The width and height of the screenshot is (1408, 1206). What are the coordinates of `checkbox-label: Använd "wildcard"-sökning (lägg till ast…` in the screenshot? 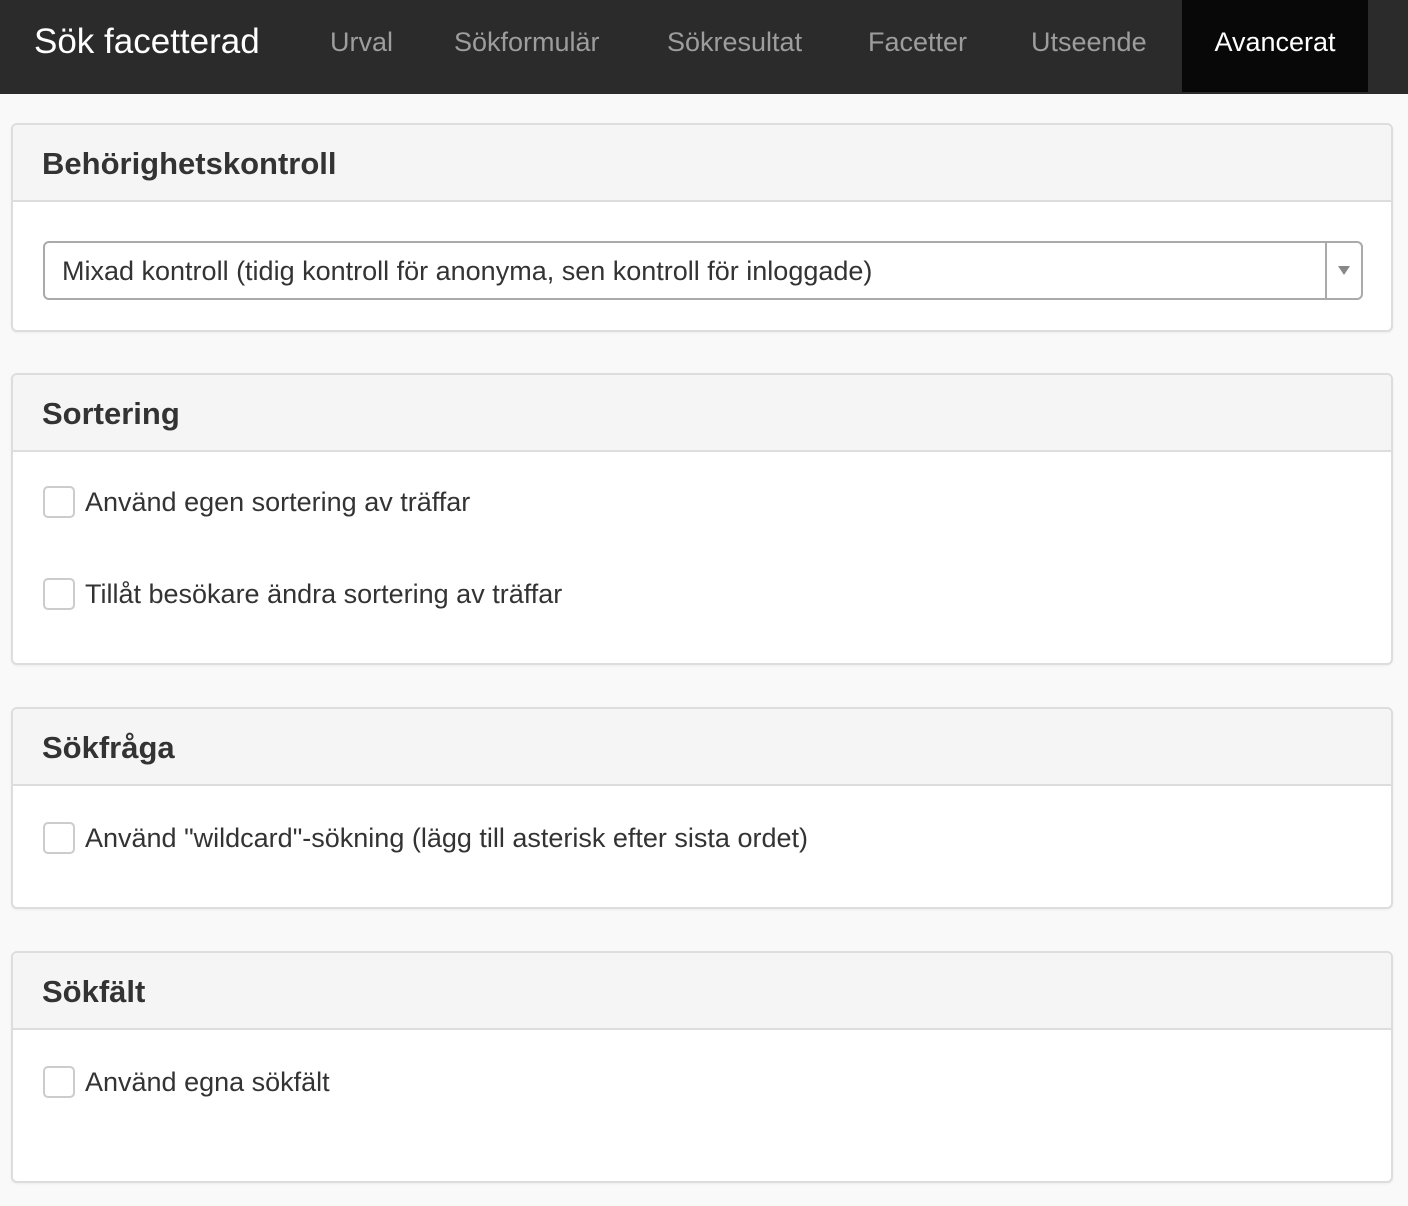 It's located at (446, 838).